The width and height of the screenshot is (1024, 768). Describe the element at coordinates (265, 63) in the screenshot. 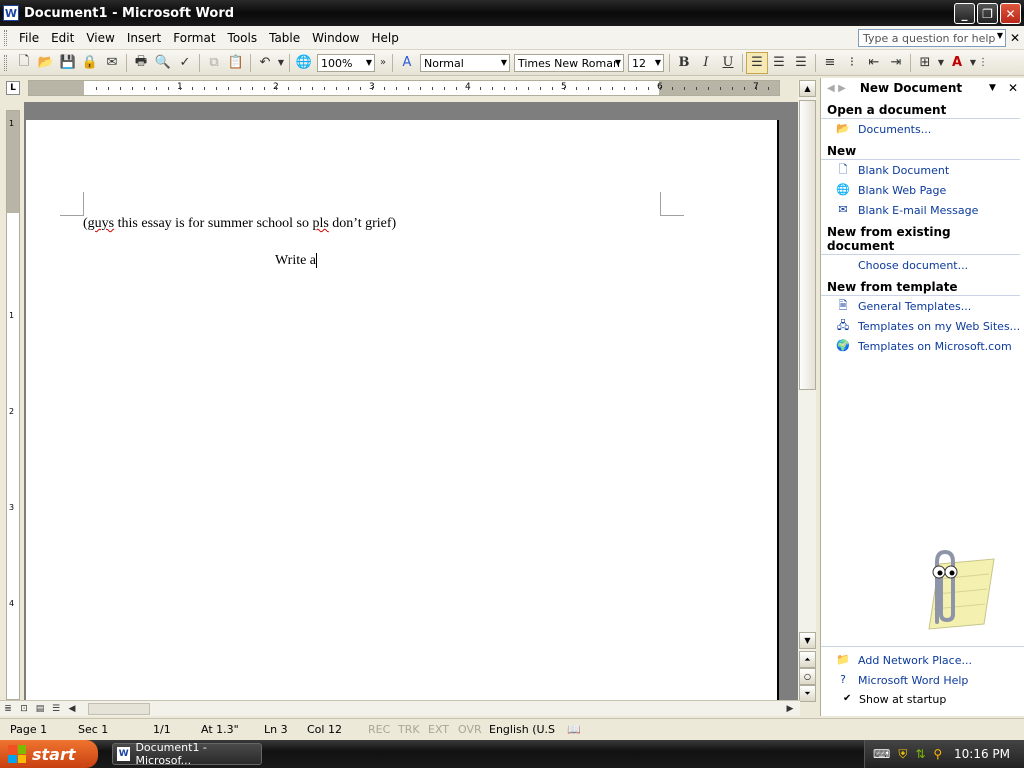

I see `undo-icon: ↶` at that location.